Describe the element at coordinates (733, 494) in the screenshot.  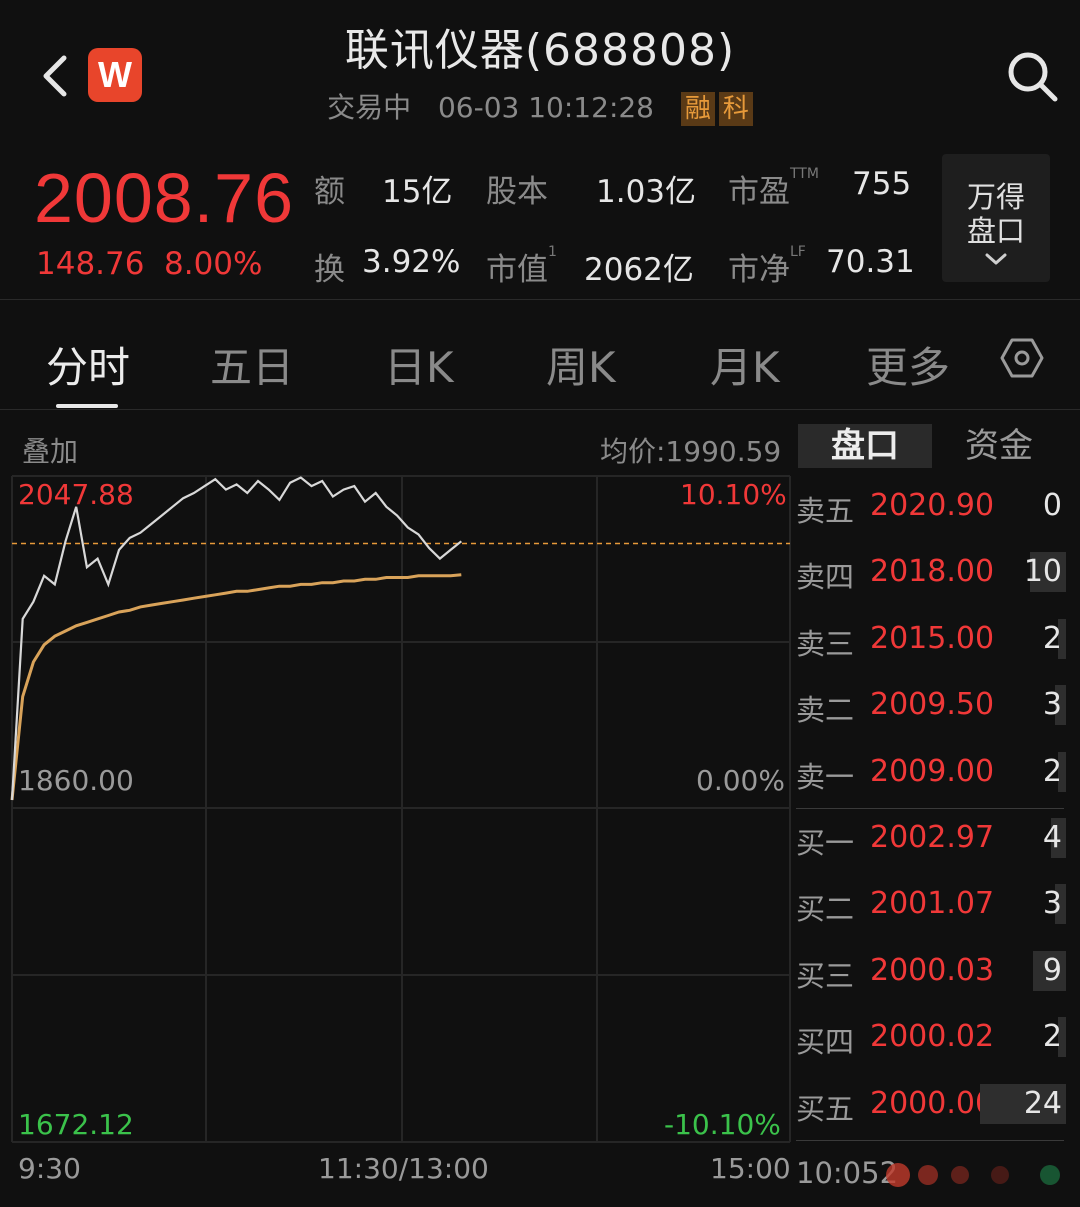
I see `pct-axis-top-label: 10.10%` at that location.